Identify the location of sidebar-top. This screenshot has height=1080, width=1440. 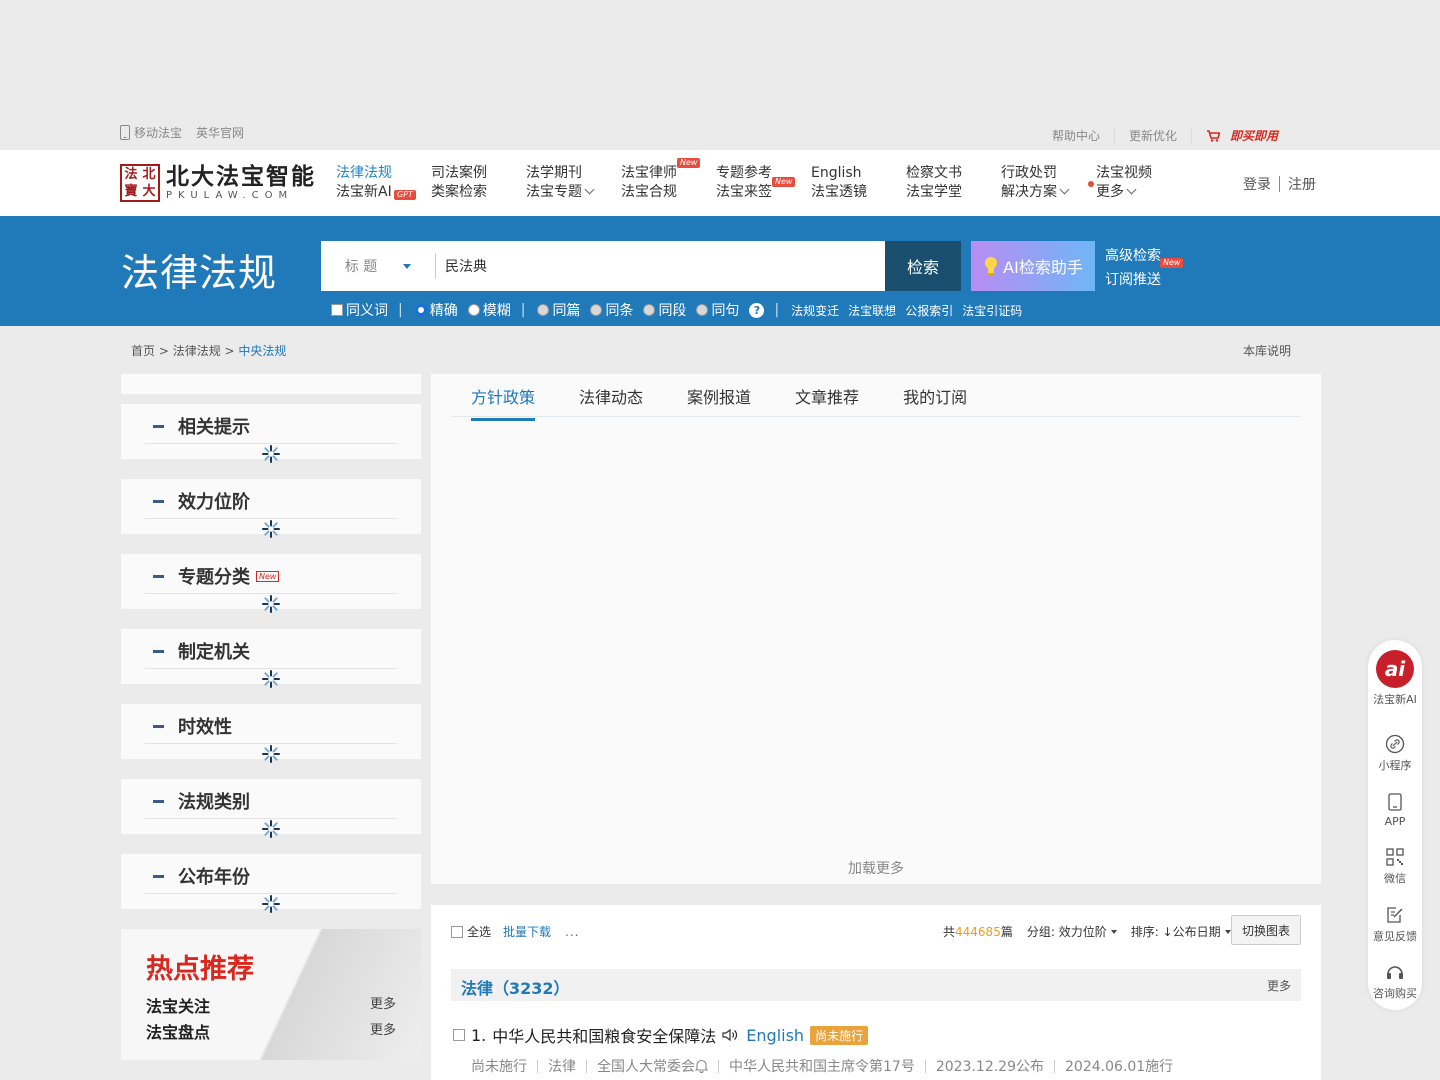
(271, 384).